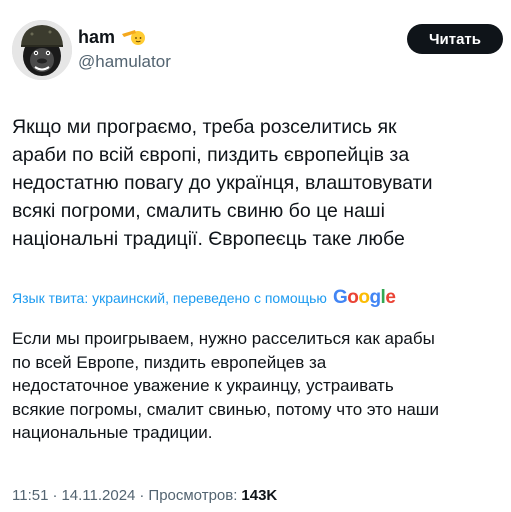 This screenshot has height=512, width=511. I want to click on views-count: 143K, so click(259, 495).